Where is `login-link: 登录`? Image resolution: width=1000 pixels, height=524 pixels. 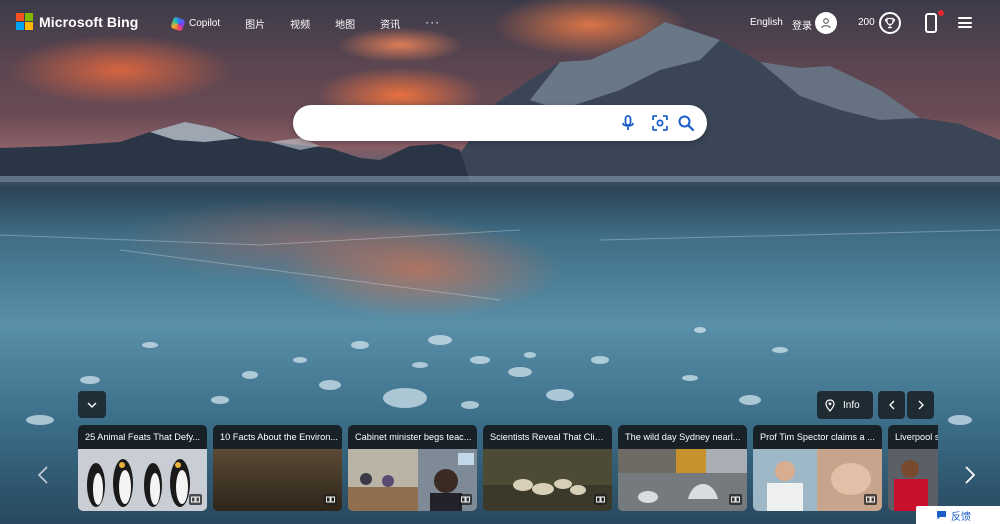
login-link: 登录 is located at coordinates (802, 24).